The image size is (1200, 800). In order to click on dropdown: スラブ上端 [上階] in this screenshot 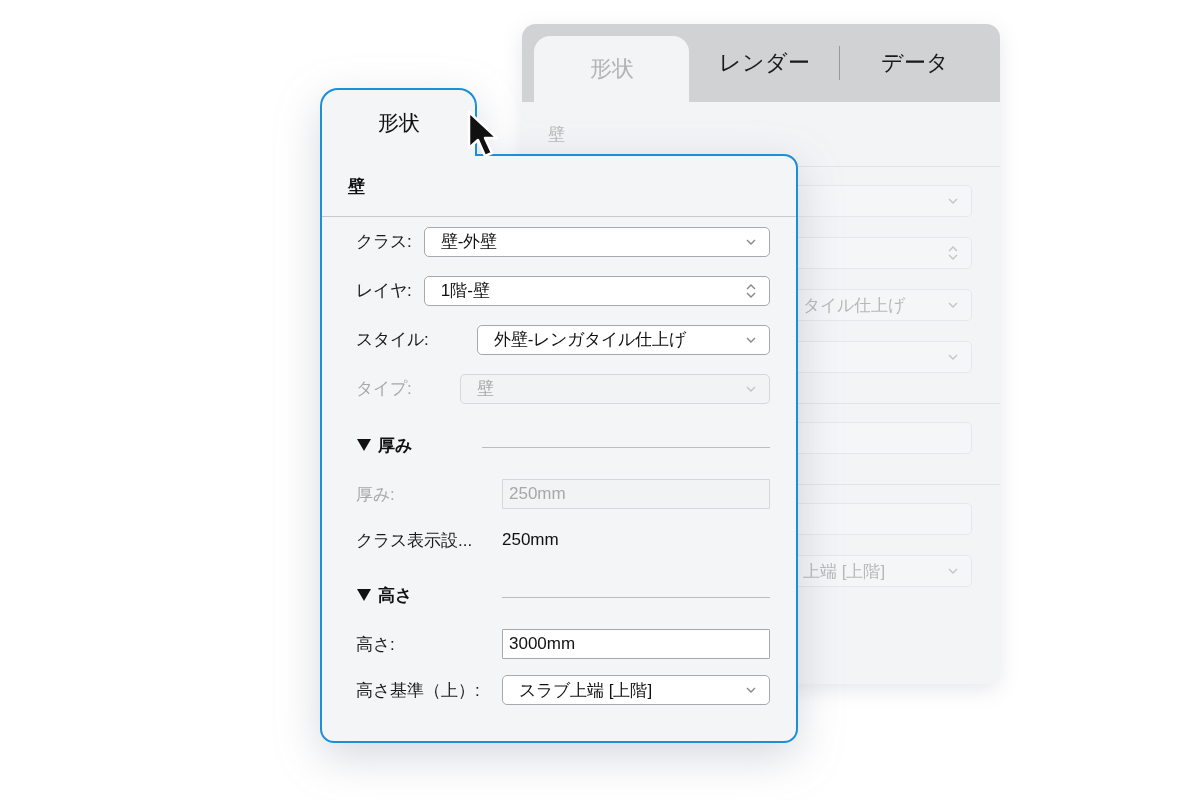, I will do `click(636, 690)`.